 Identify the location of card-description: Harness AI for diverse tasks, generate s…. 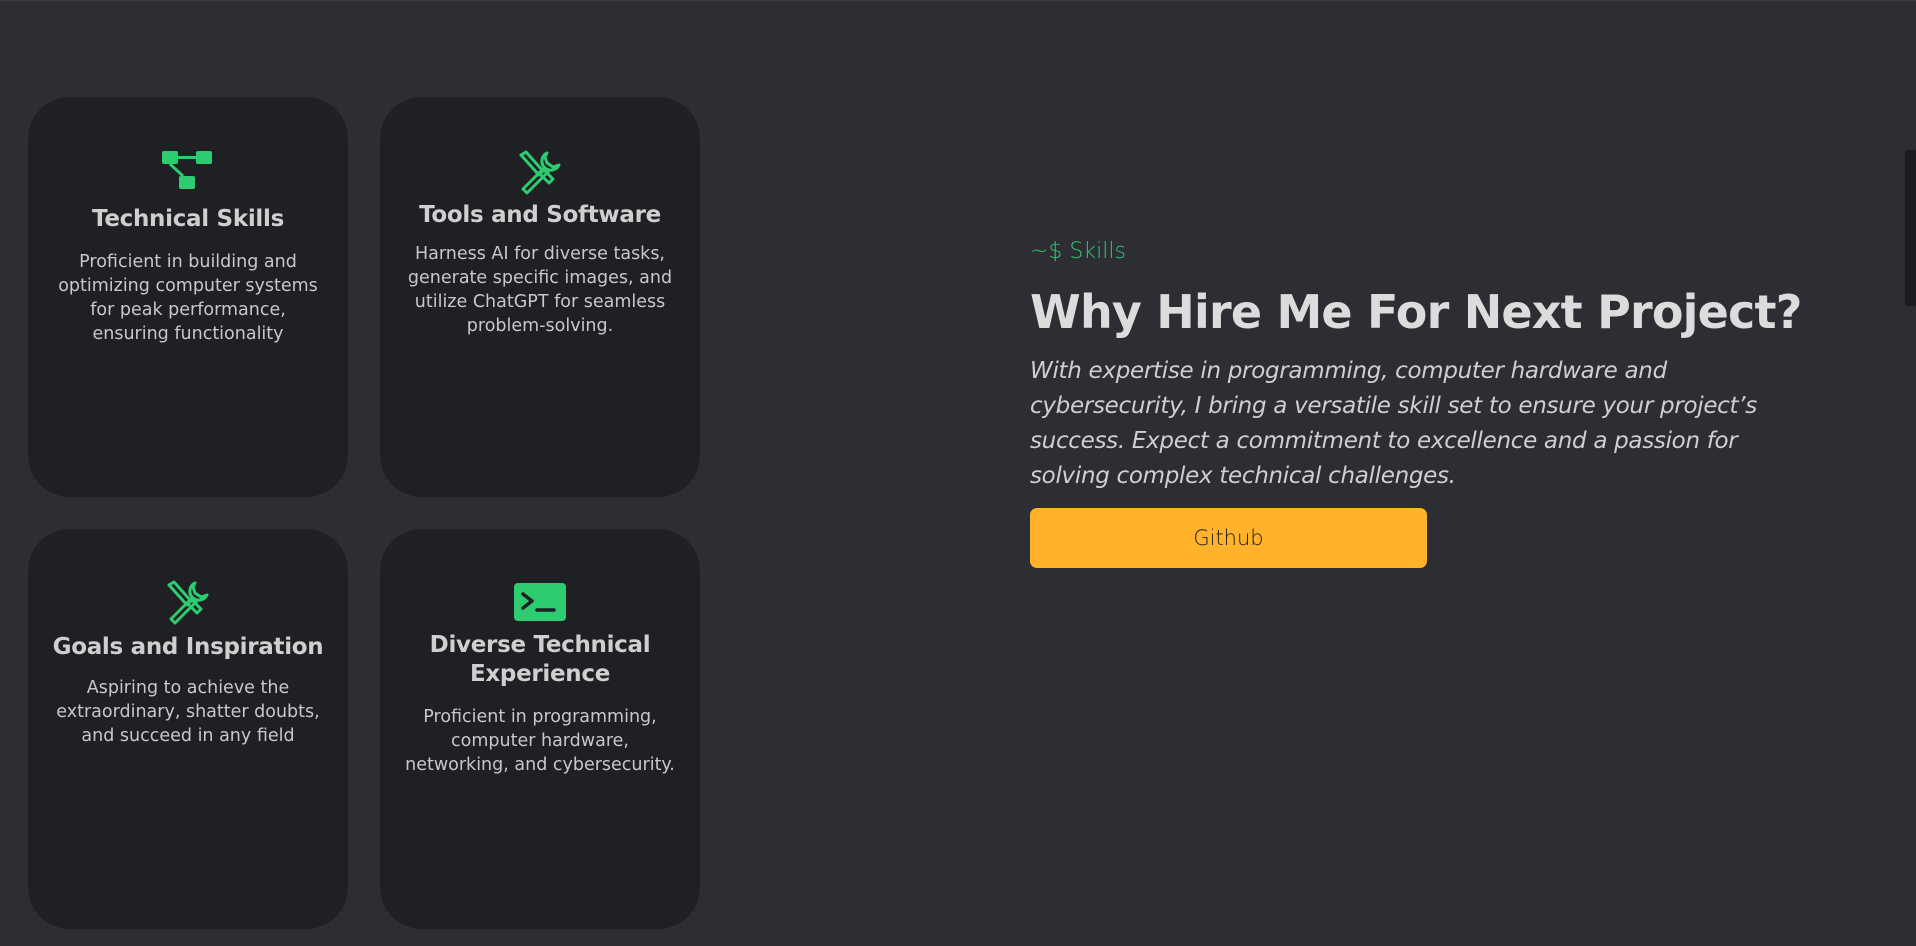
(540, 290).